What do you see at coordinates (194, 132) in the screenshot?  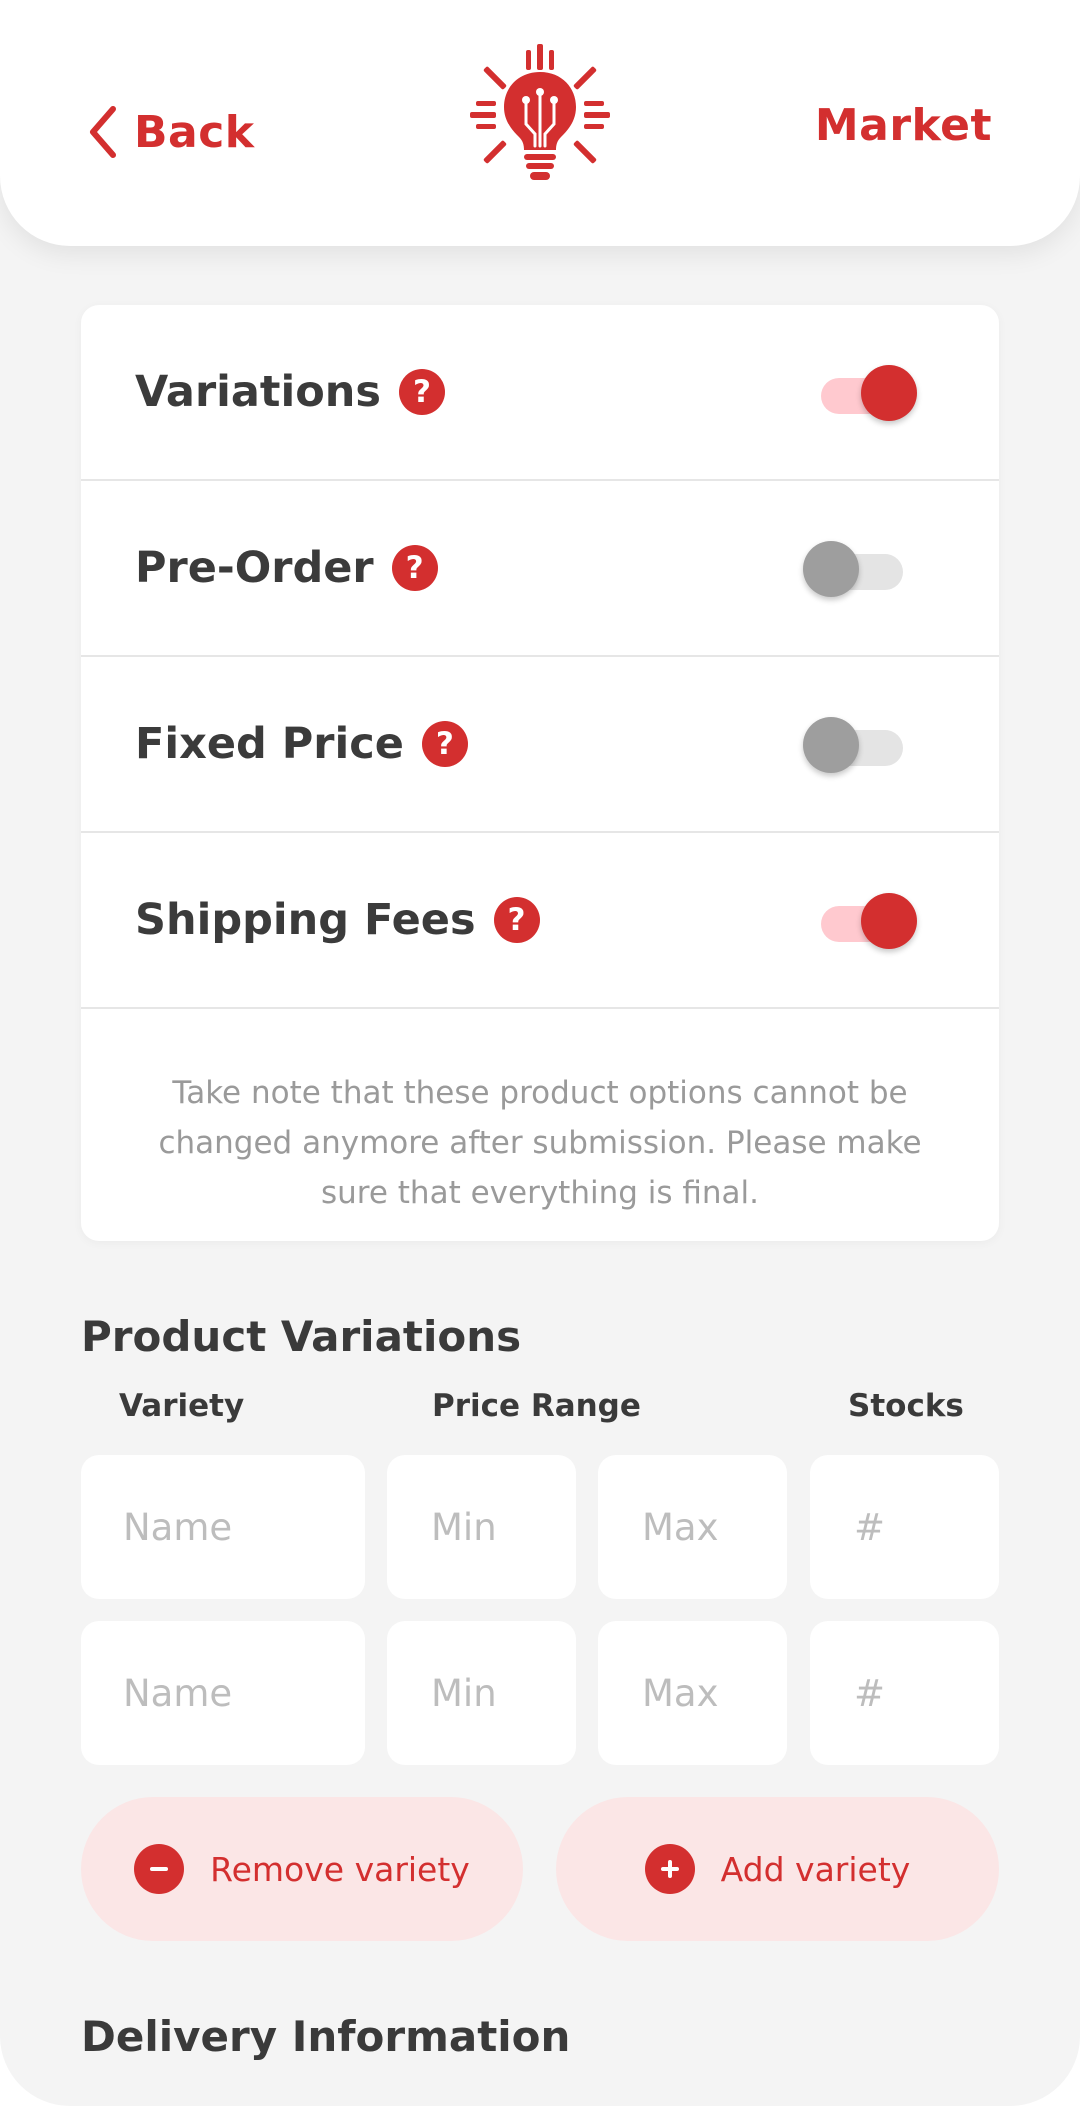 I see `back-label: Back` at bounding box center [194, 132].